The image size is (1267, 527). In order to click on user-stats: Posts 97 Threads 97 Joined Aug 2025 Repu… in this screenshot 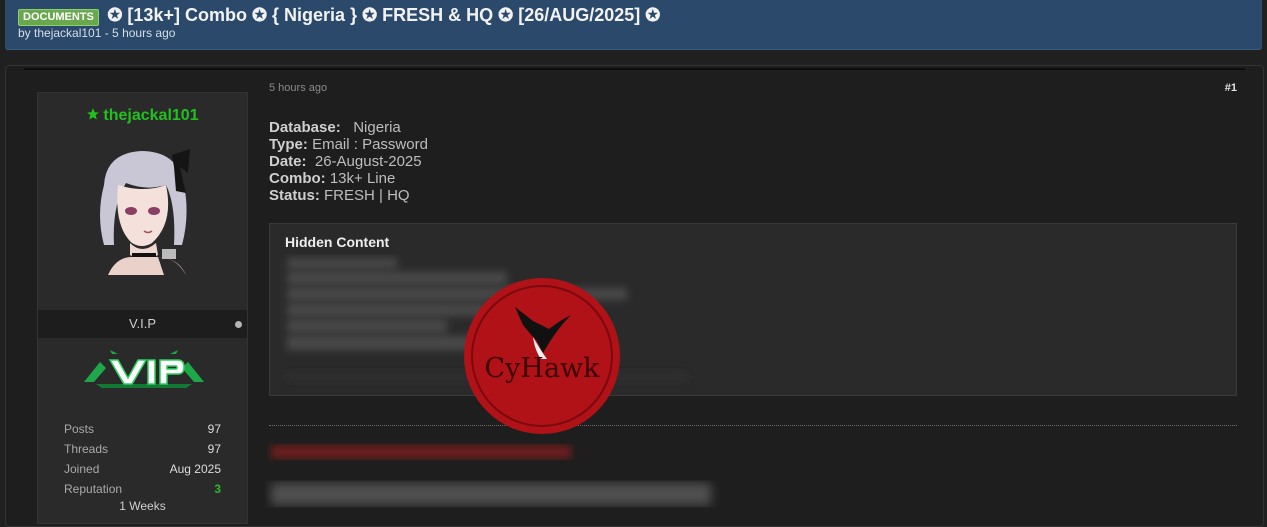, I will do `click(142, 466)`.